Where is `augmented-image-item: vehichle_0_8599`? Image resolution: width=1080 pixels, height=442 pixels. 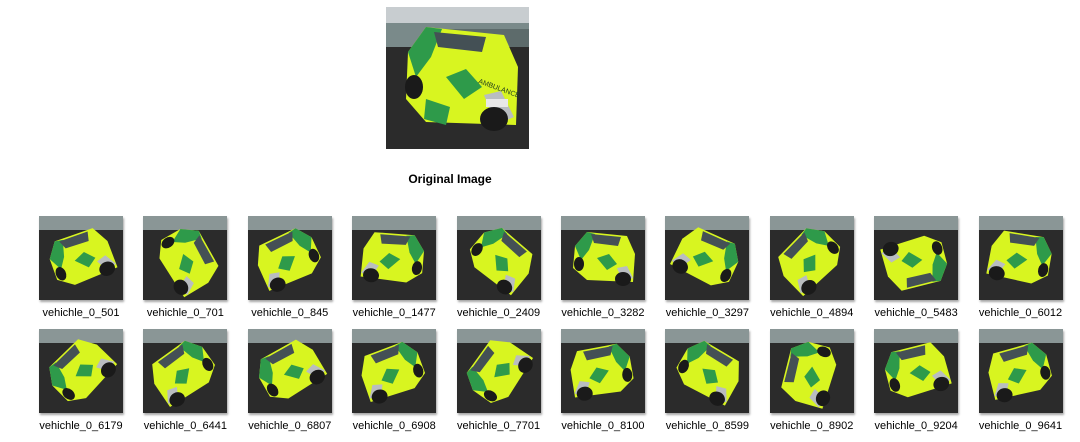
augmented-image-item: vehichle_0_8599 is located at coordinates (705, 385).